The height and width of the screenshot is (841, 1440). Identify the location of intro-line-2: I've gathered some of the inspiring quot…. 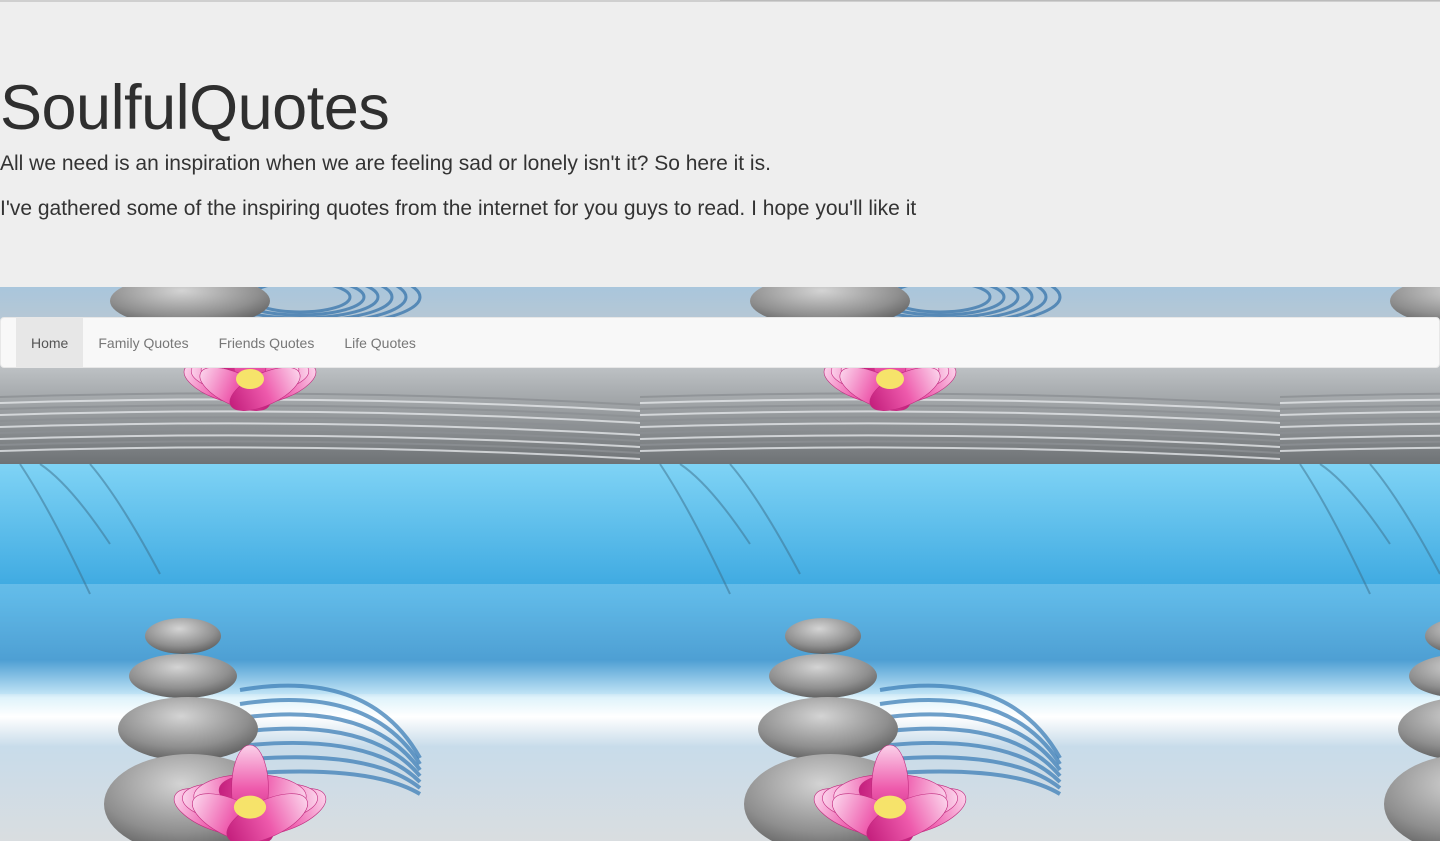
(458, 208).